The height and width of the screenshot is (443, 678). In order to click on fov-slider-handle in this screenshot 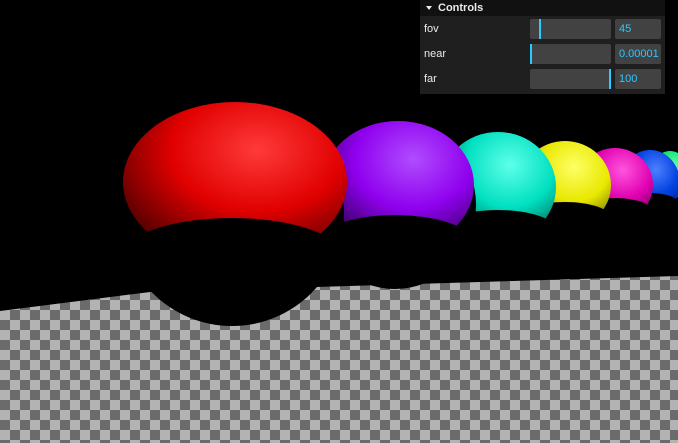, I will do `click(539, 29)`.